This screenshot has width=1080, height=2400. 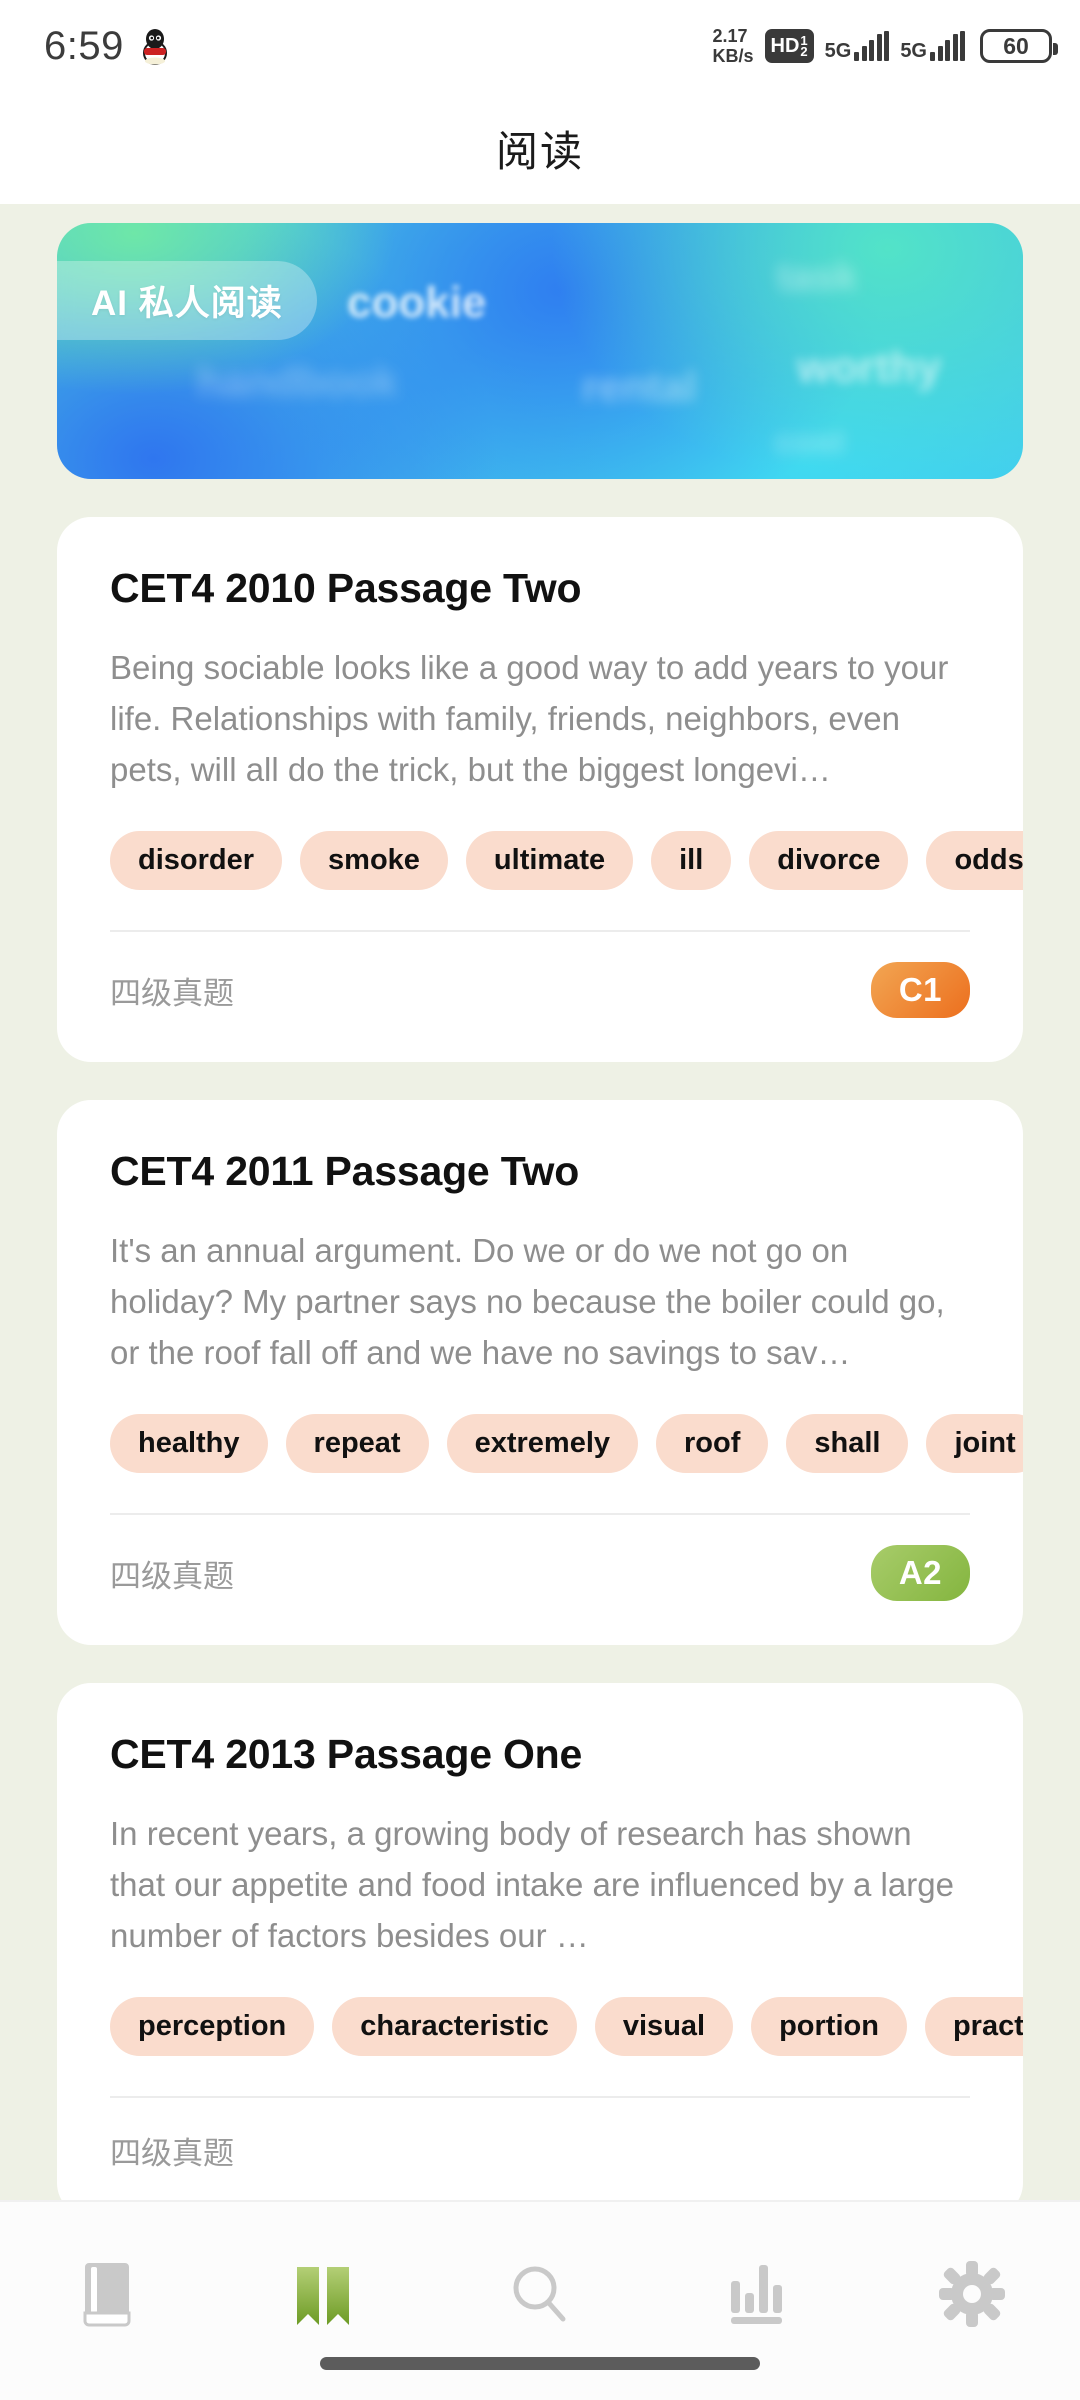 I want to click on status-bar-left: 6:59, so click(x=107, y=46).